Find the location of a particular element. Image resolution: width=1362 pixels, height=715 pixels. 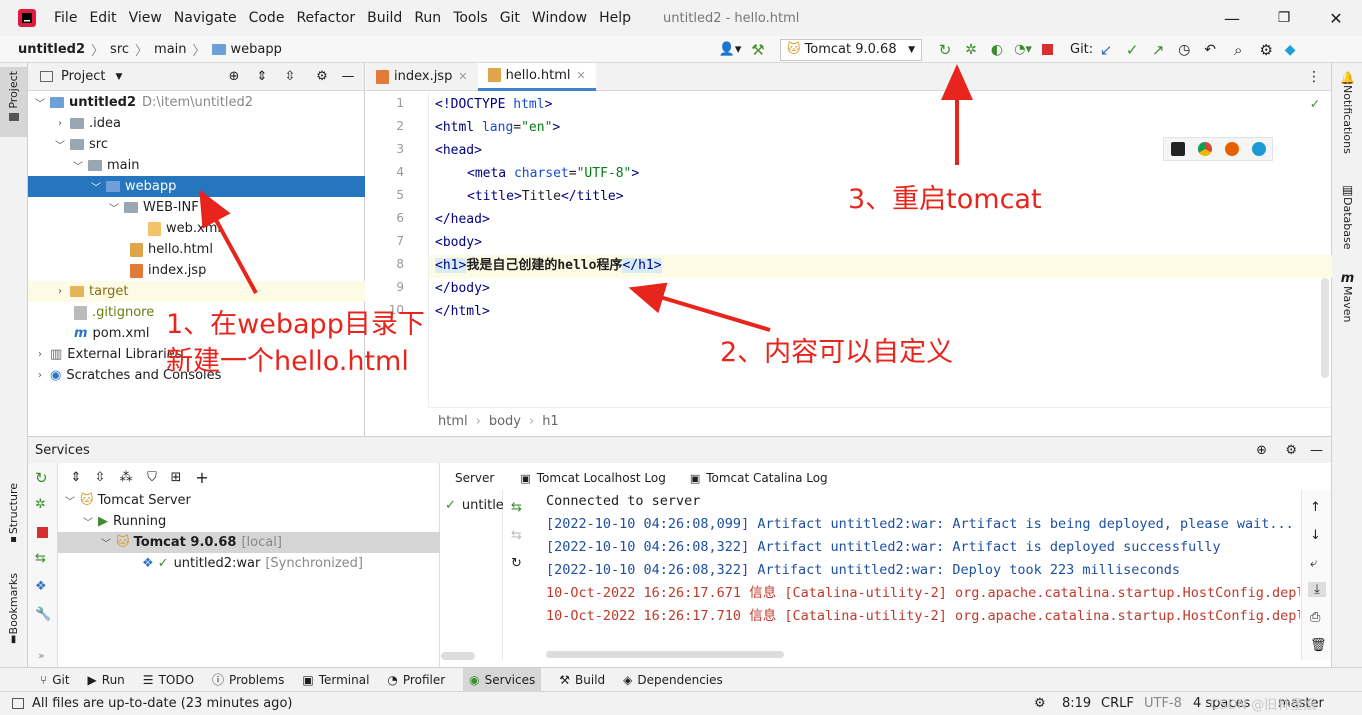

annotation-step1-line2: 新建一个hello.html is located at coordinates (287, 361).